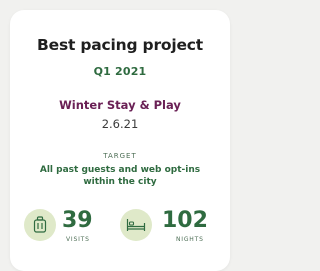 This screenshot has width=320, height=271. Describe the element at coordinates (190, 239) in the screenshot. I see `nights-label: NIGHTS` at that location.